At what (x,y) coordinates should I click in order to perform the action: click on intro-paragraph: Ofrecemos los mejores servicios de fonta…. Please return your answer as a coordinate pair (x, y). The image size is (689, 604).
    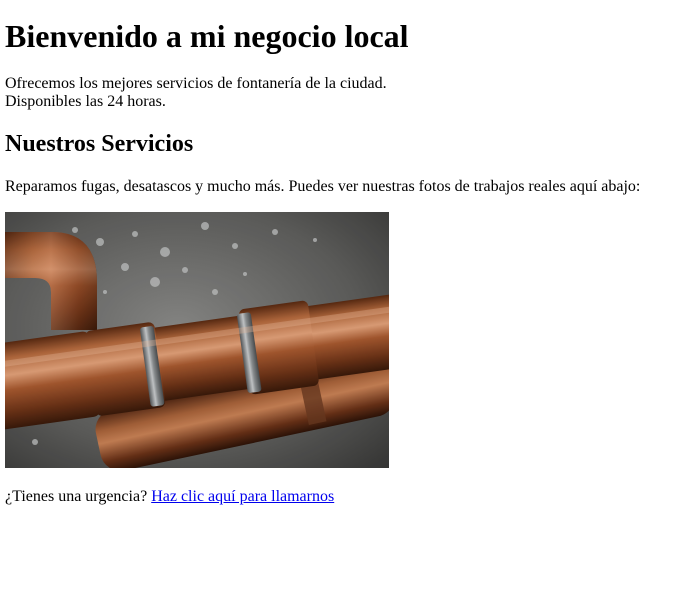
    Looking at the image, I should click on (196, 93).